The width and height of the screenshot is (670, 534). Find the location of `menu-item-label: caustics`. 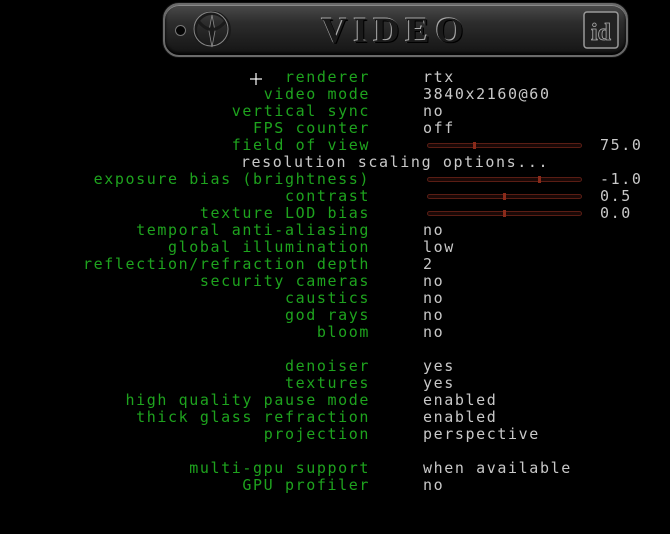

menu-item-label: caustics is located at coordinates (327, 298).